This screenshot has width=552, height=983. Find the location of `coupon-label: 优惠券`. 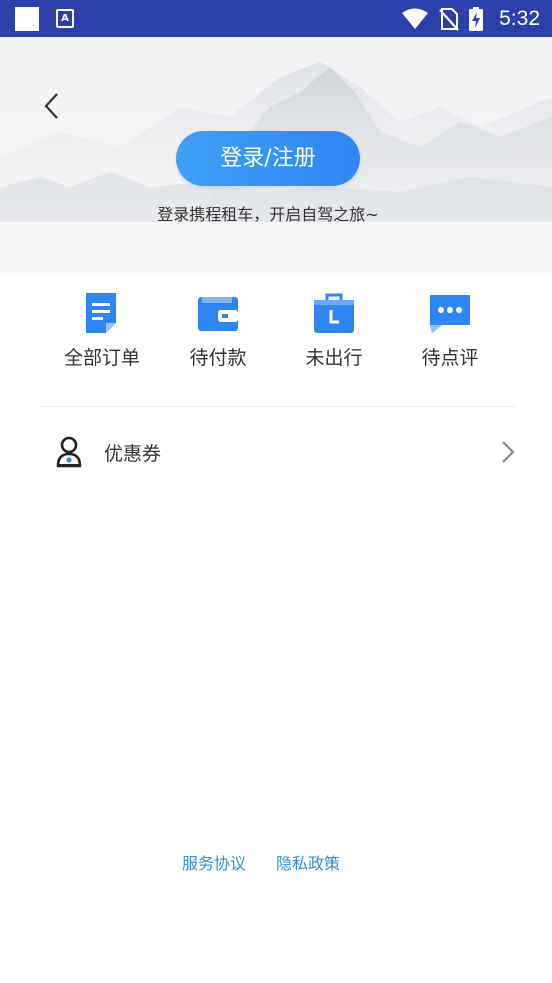

coupon-label: 优惠券 is located at coordinates (133, 454).